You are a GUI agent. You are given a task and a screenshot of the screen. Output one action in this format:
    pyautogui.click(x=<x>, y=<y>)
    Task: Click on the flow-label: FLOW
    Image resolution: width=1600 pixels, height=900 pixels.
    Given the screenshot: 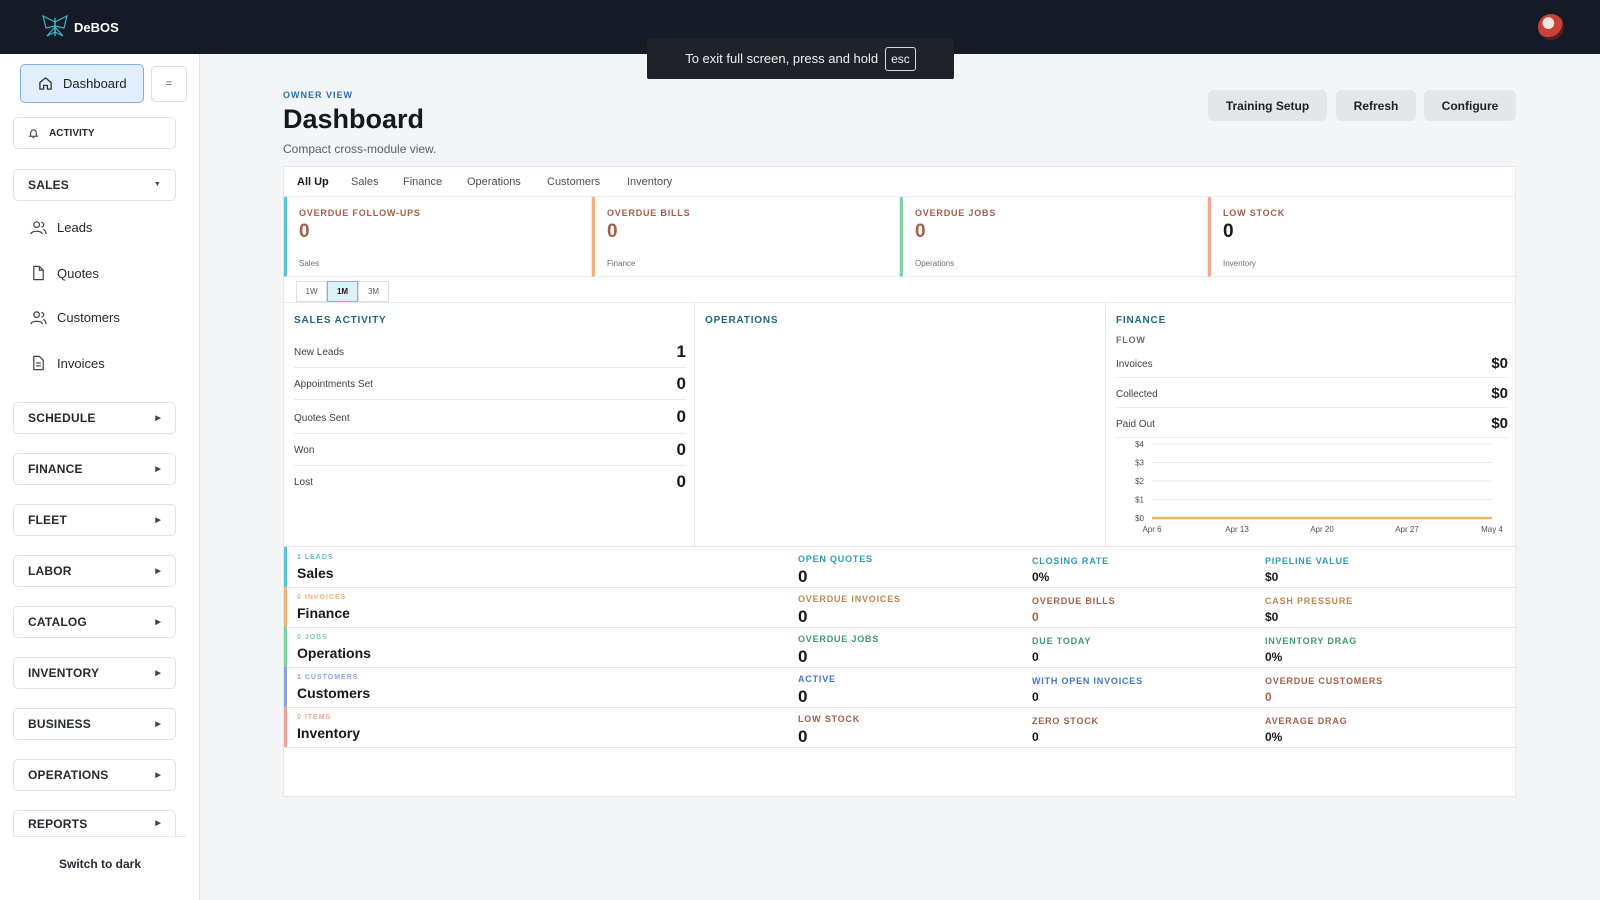 What is the action you would take?
    pyautogui.click(x=1131, y=340)
    